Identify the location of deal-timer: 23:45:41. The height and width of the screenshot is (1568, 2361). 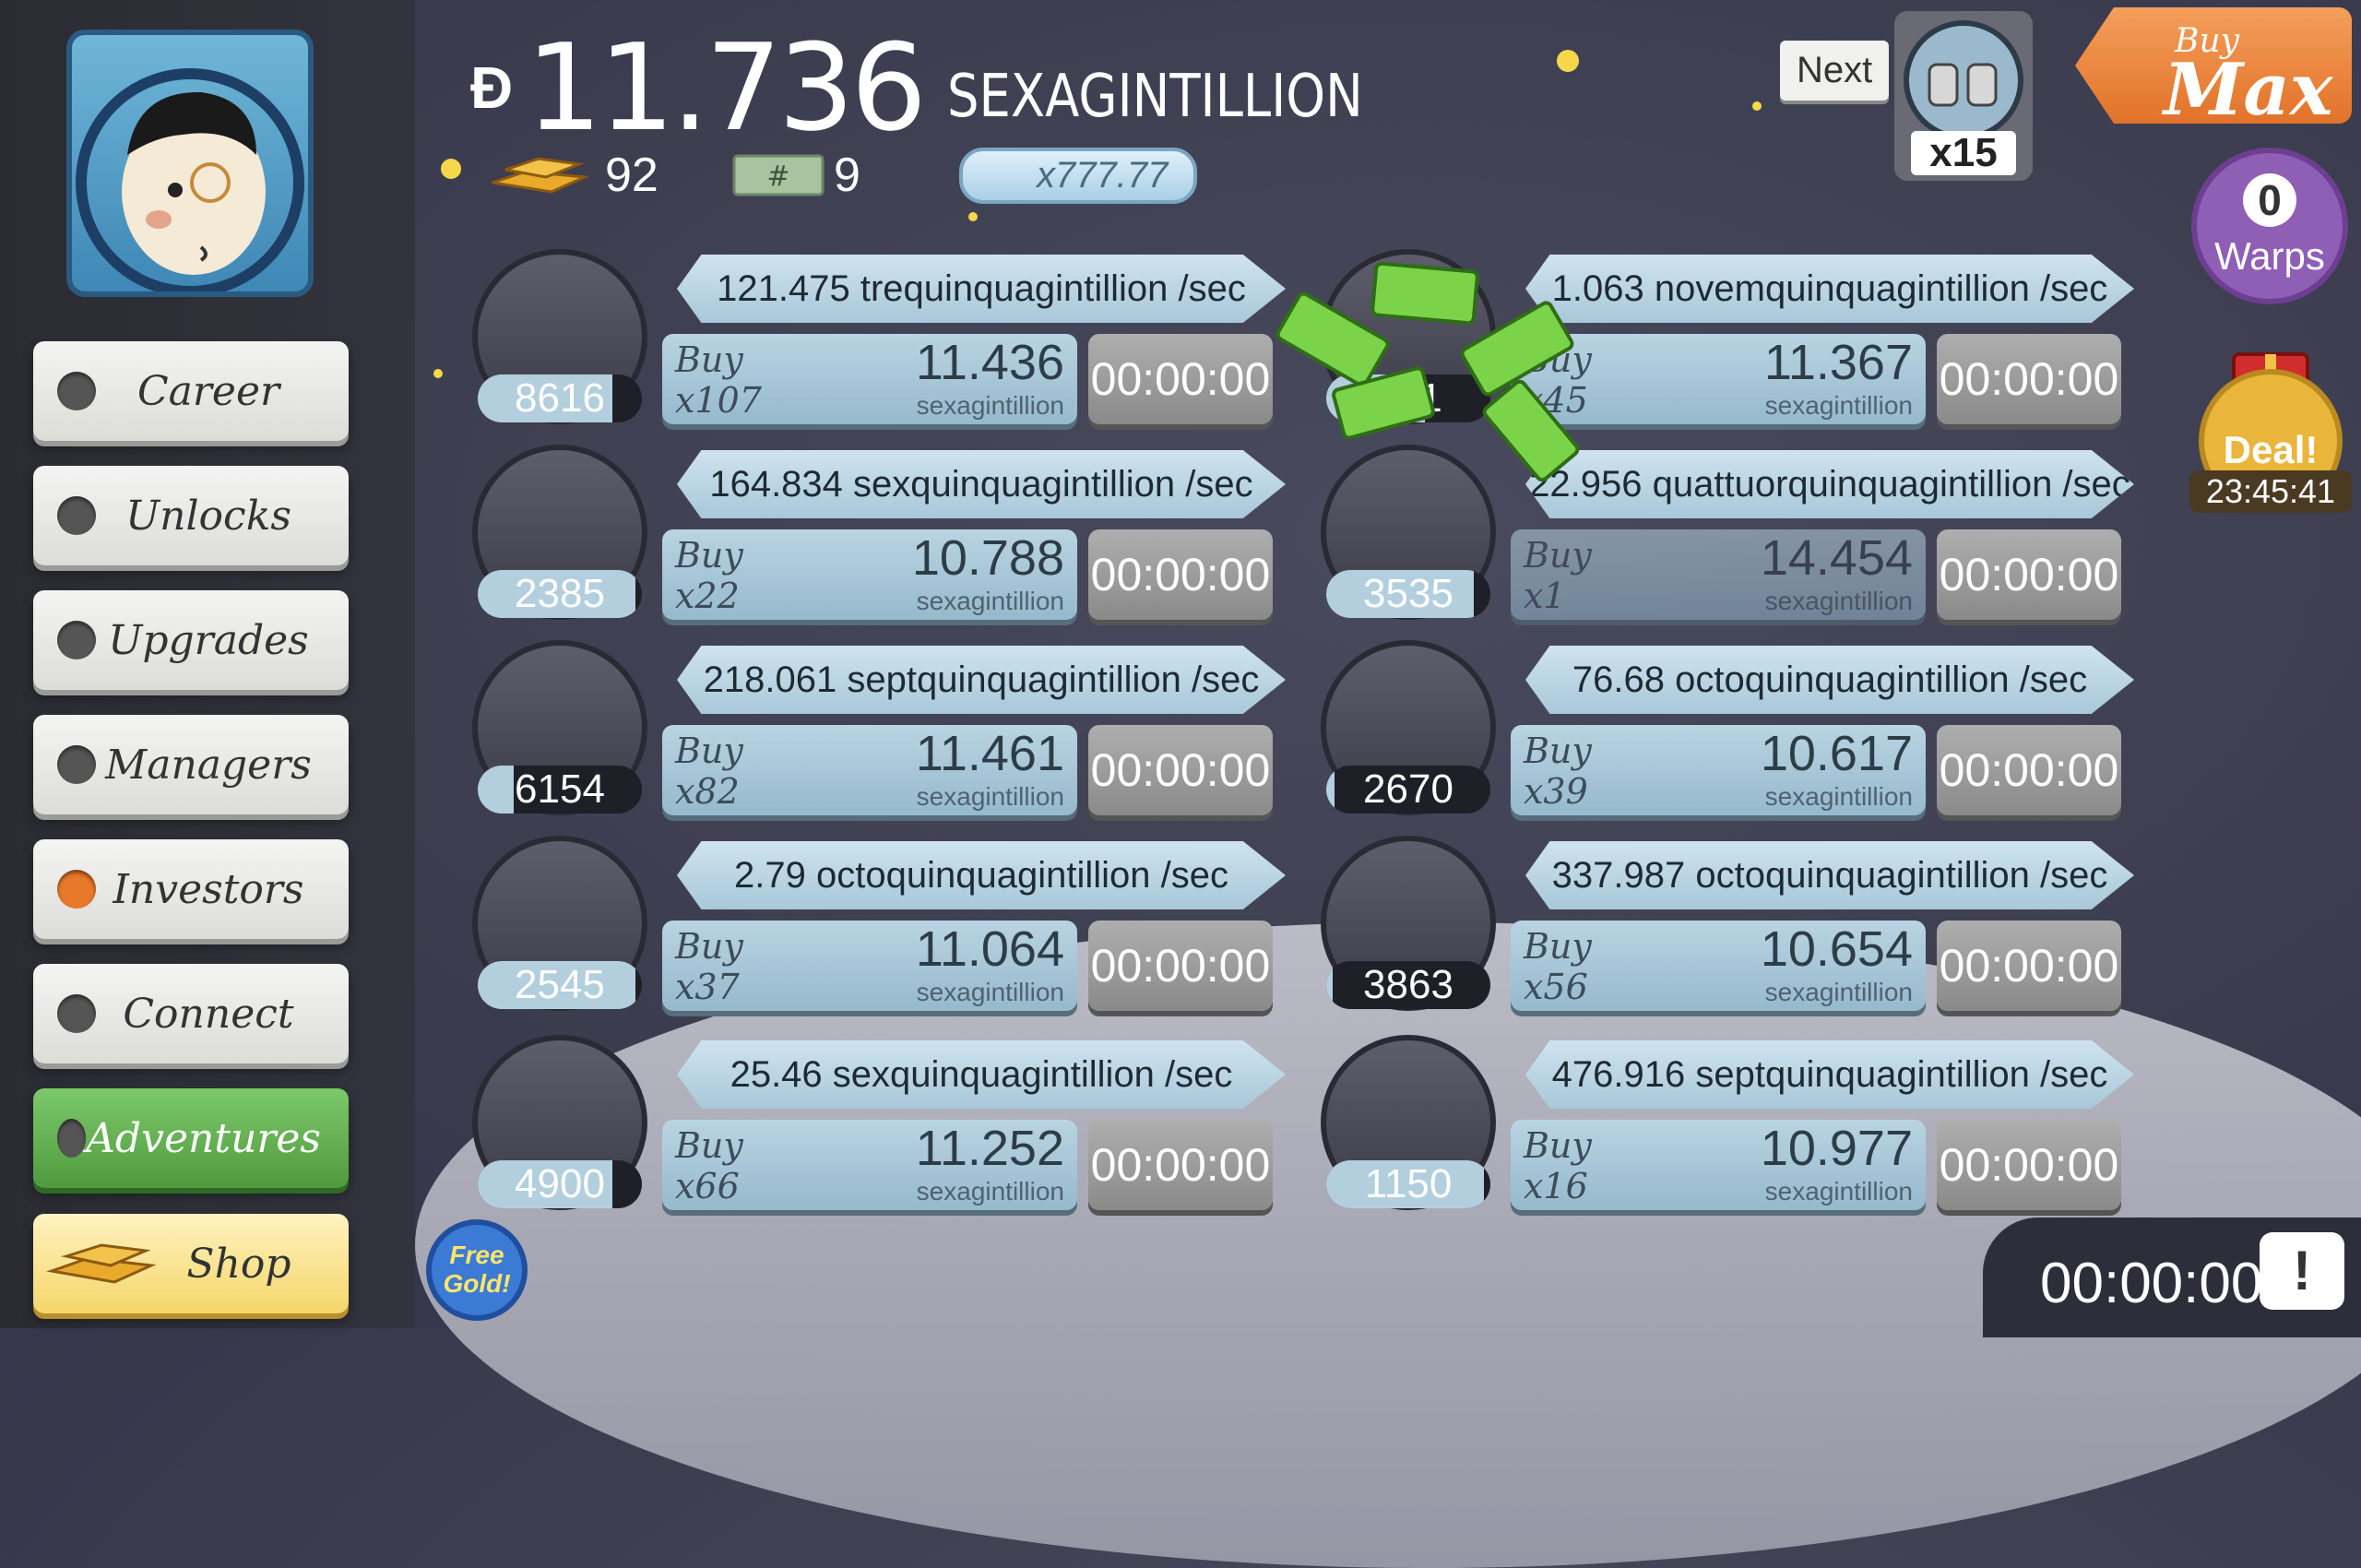
(2270, 491).